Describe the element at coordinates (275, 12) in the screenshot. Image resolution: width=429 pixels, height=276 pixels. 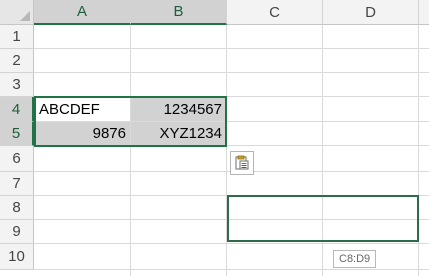
I see `column-header-c: C` at that location.